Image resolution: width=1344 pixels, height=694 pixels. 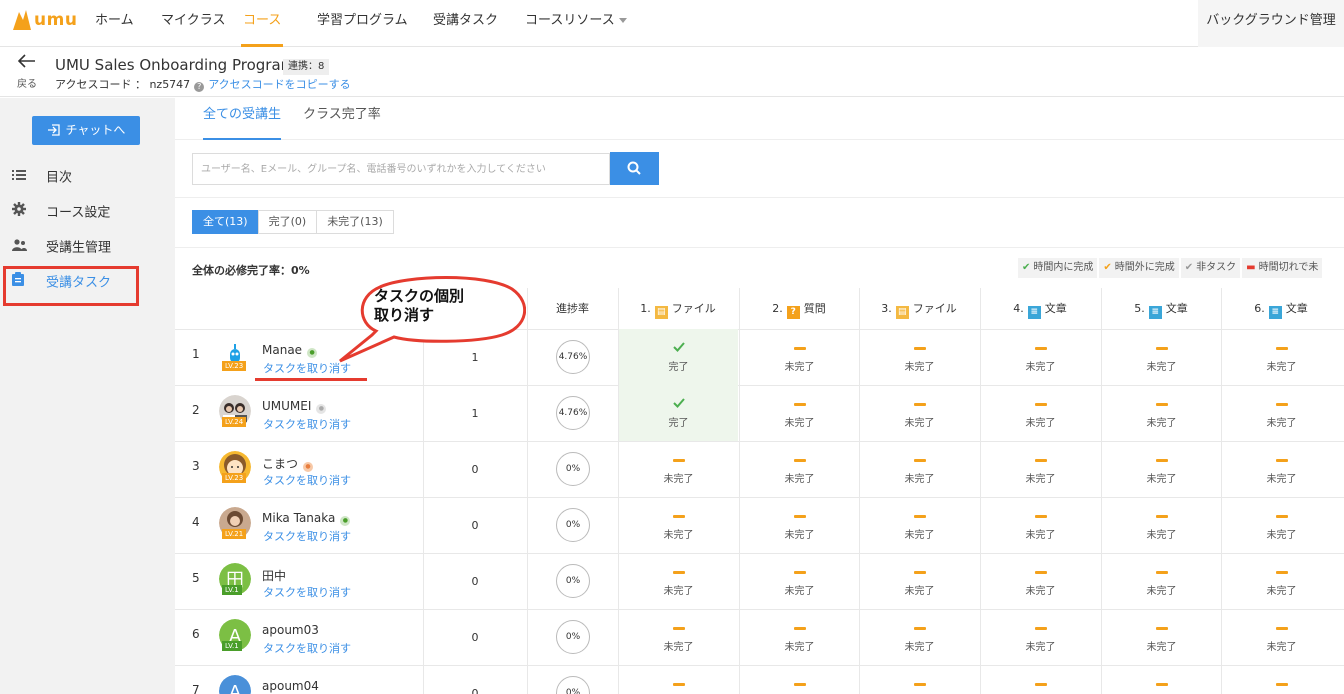 I want to click on sidebar-item-contents: 目次, so click(x=42, y=178).